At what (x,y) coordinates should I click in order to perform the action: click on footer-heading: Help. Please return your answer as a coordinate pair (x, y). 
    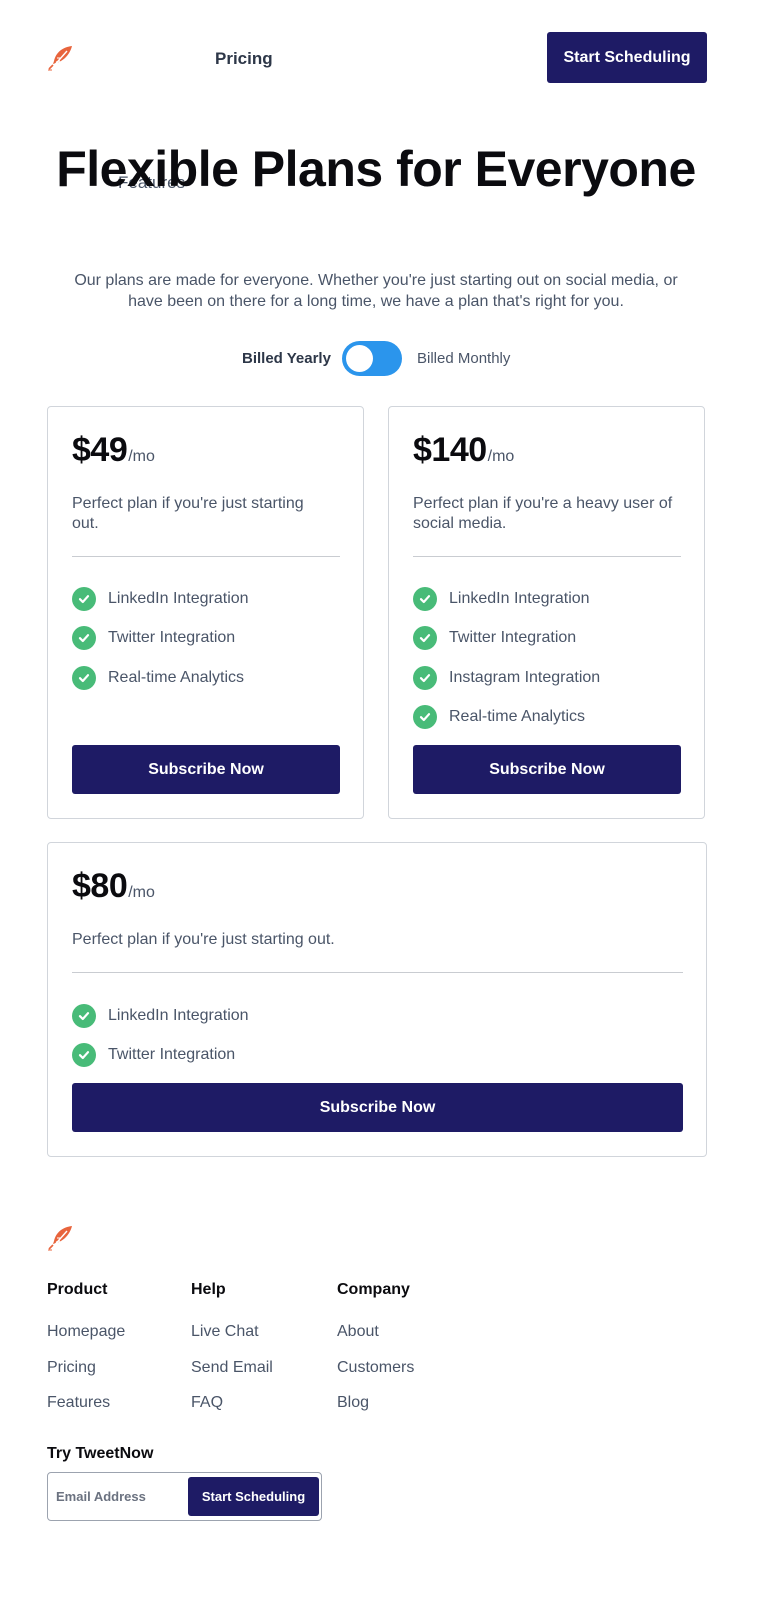
    Looking at the image, I should click on (208, 1289).